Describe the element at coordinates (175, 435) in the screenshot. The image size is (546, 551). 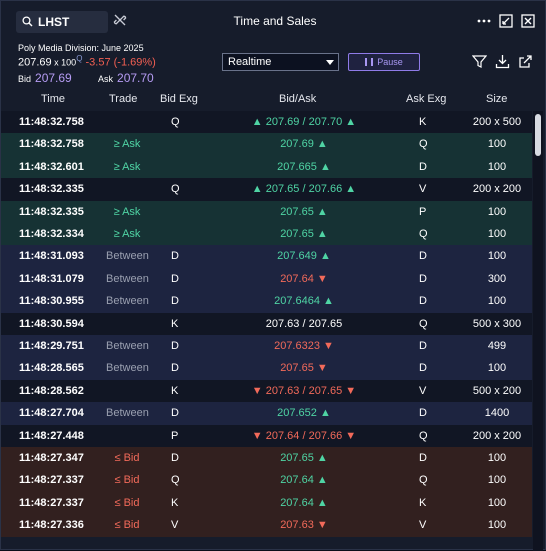
I see `cell-bid-exg: P` at that location.